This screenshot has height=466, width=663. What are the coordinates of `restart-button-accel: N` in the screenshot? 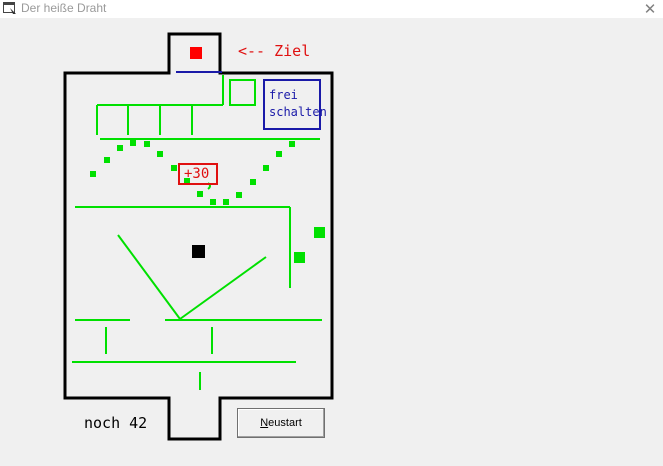 It's located at (264, 423).